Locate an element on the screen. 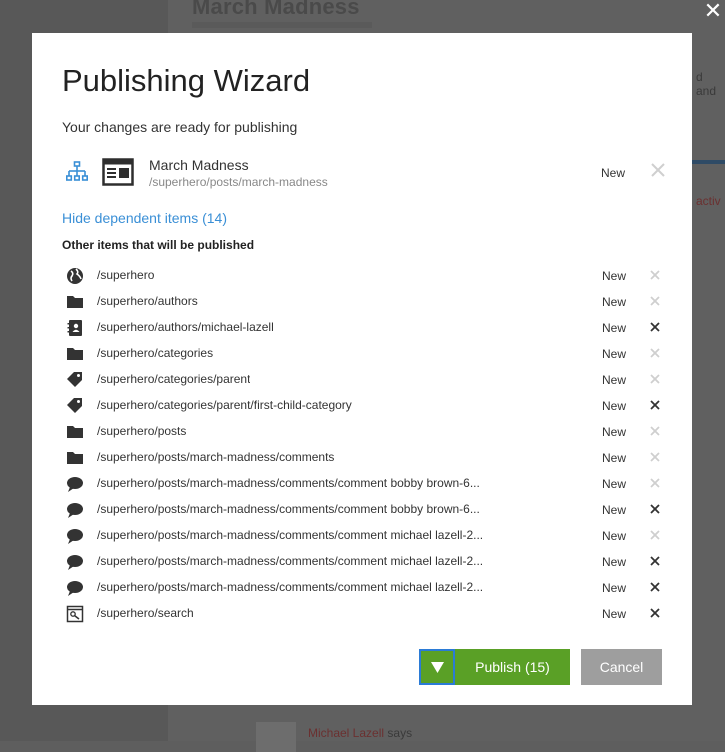 Image resolution: width=725 pixels, height=752 pixels. dependent-item-path: /superhero is located at coordinates (126, 275).